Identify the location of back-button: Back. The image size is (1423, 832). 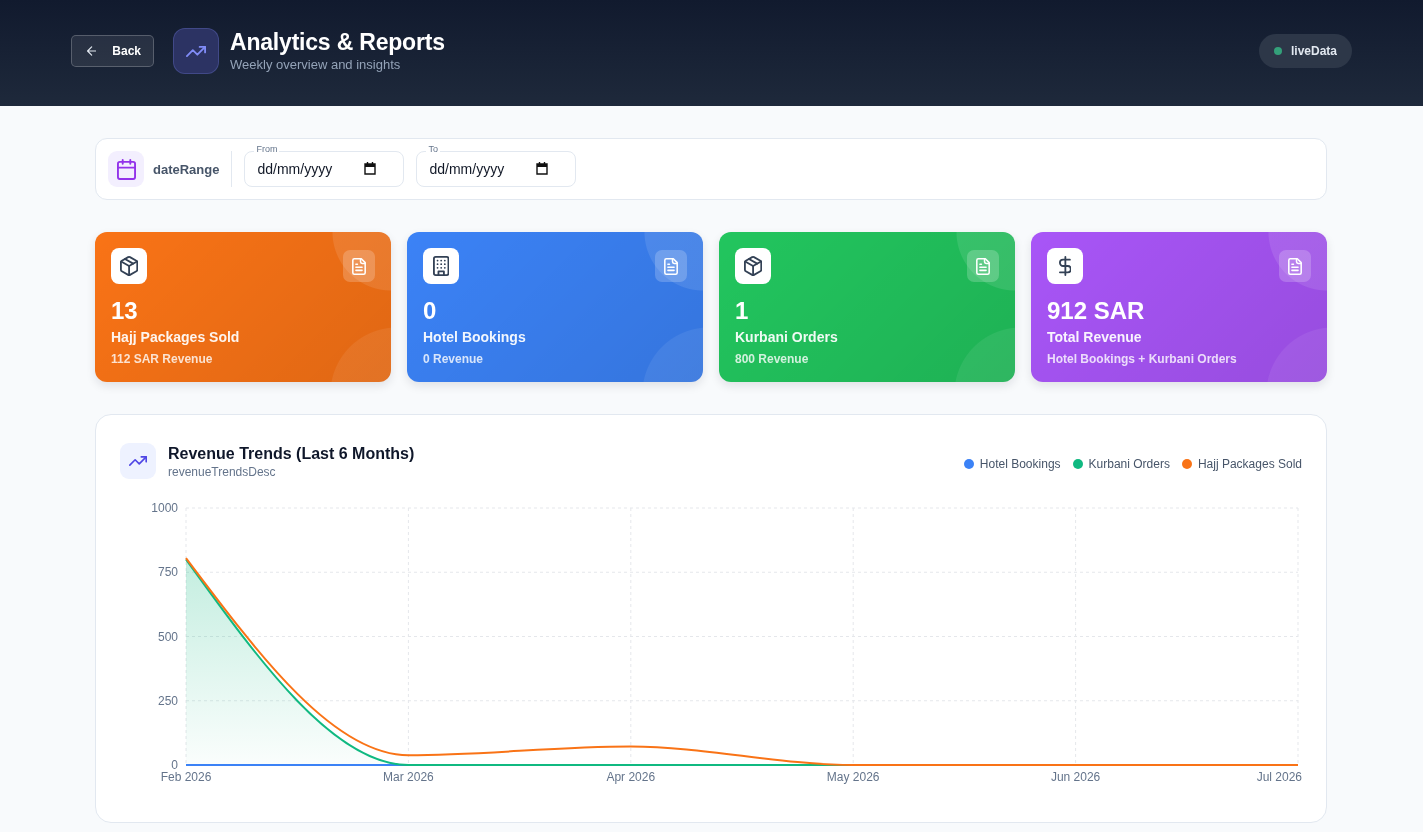
(112, 51).